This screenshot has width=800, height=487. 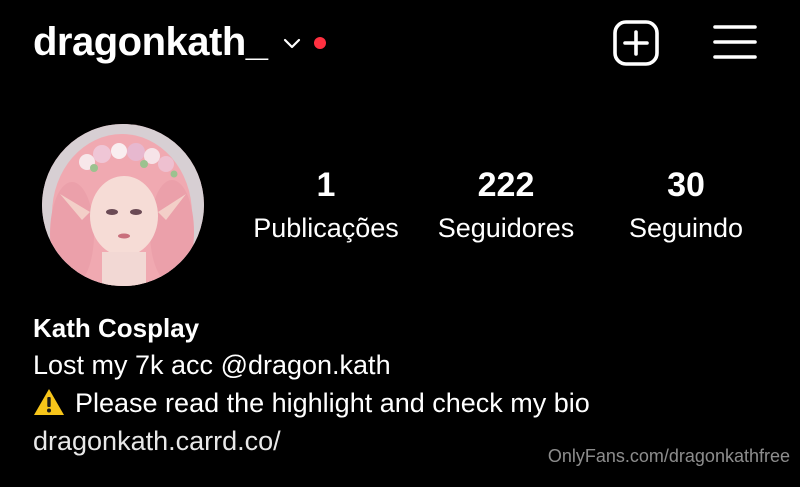 I want to click on avatar, so click(x=123, y=205).